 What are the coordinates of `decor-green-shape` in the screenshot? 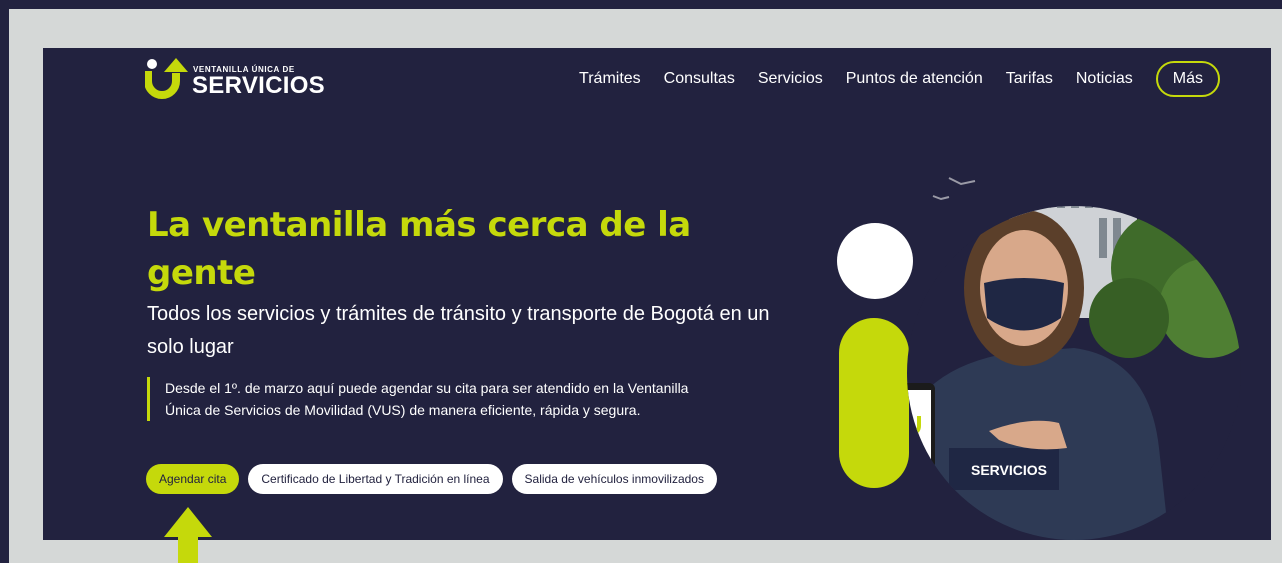 It's located at (874, 403).